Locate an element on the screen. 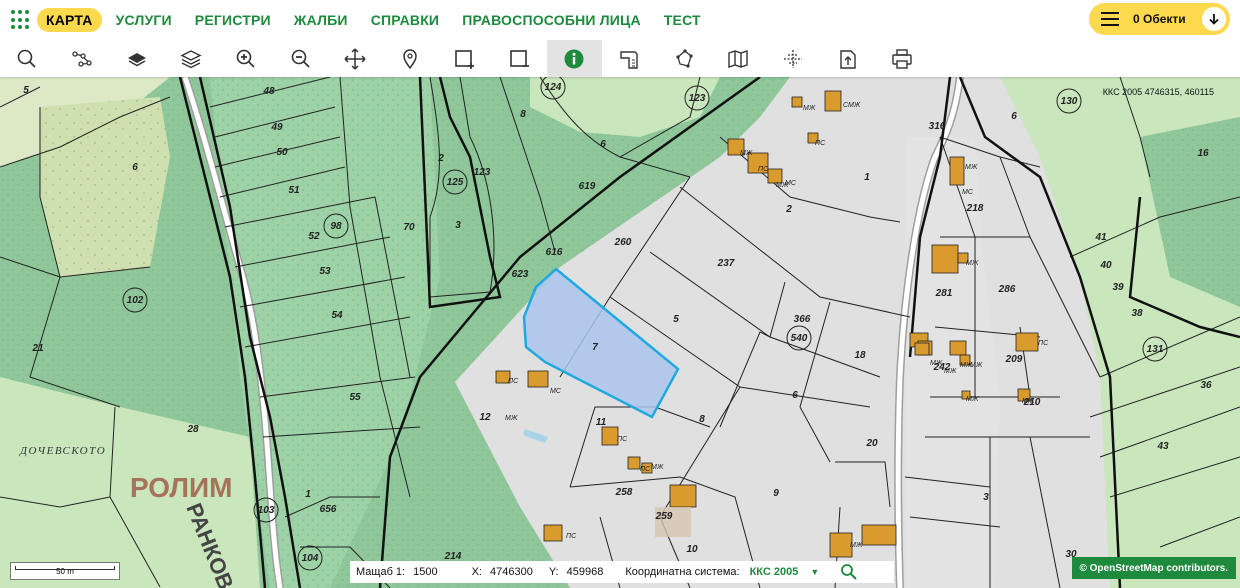  base-map-tool is located at coordinates (738, 58).